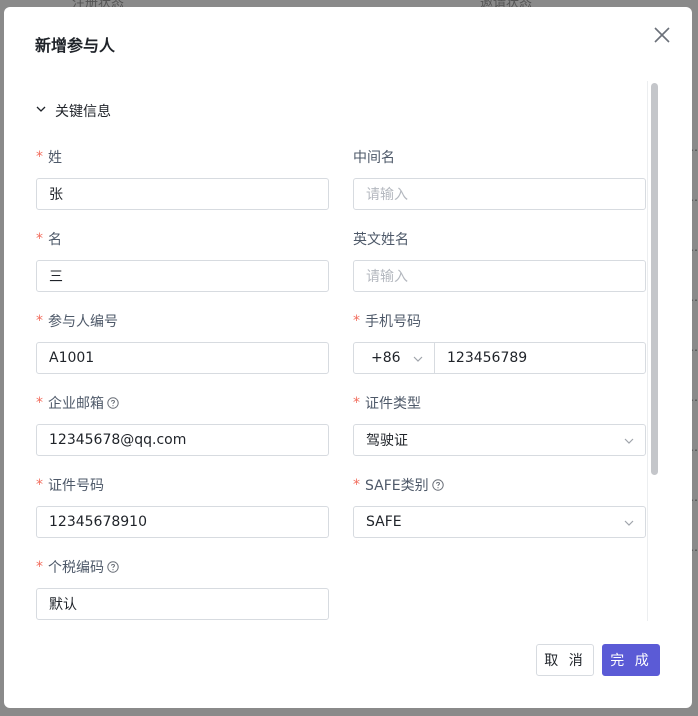 This screenshot has width=698, height=716. I want to click on cancel-button: 取 消, so click(565, 660).